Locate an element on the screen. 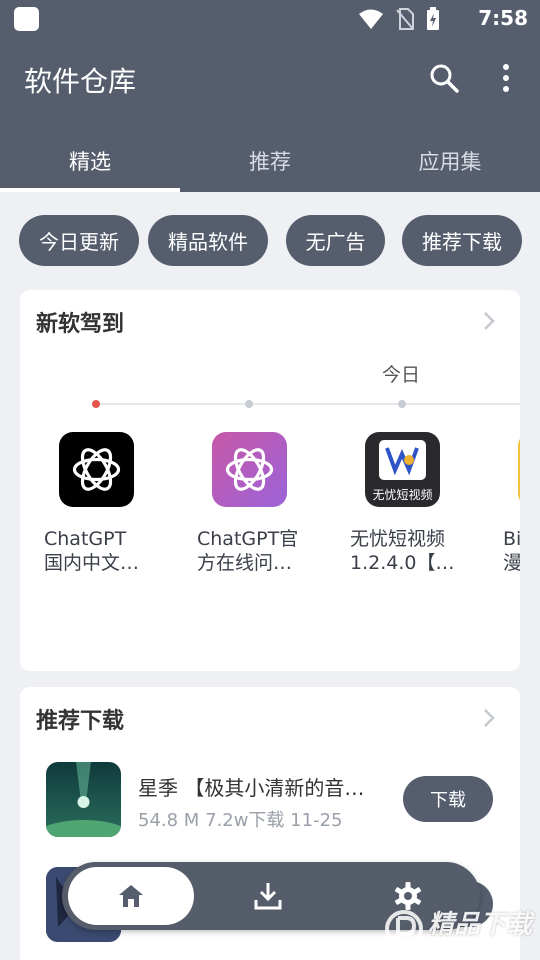  chip-today-updates: 今日更新 is located at coordinates (79, 240).